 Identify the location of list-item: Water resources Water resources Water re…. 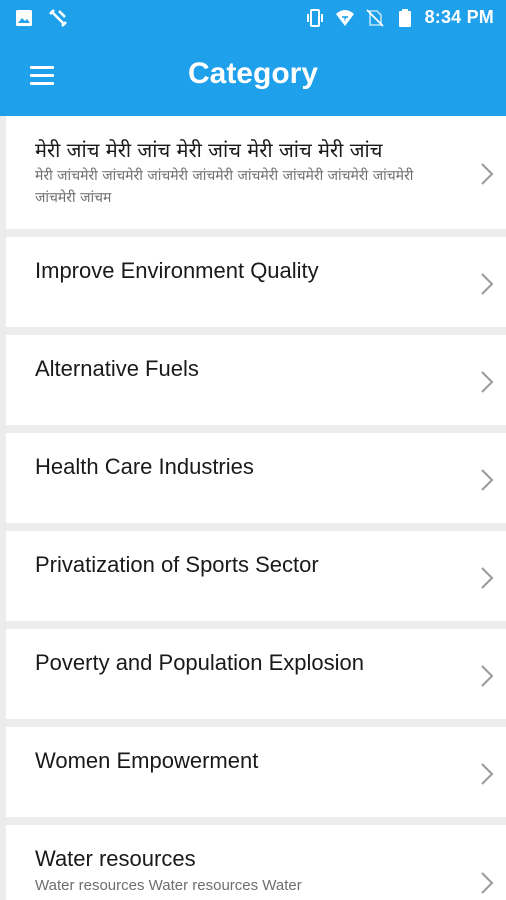
(256, 862).